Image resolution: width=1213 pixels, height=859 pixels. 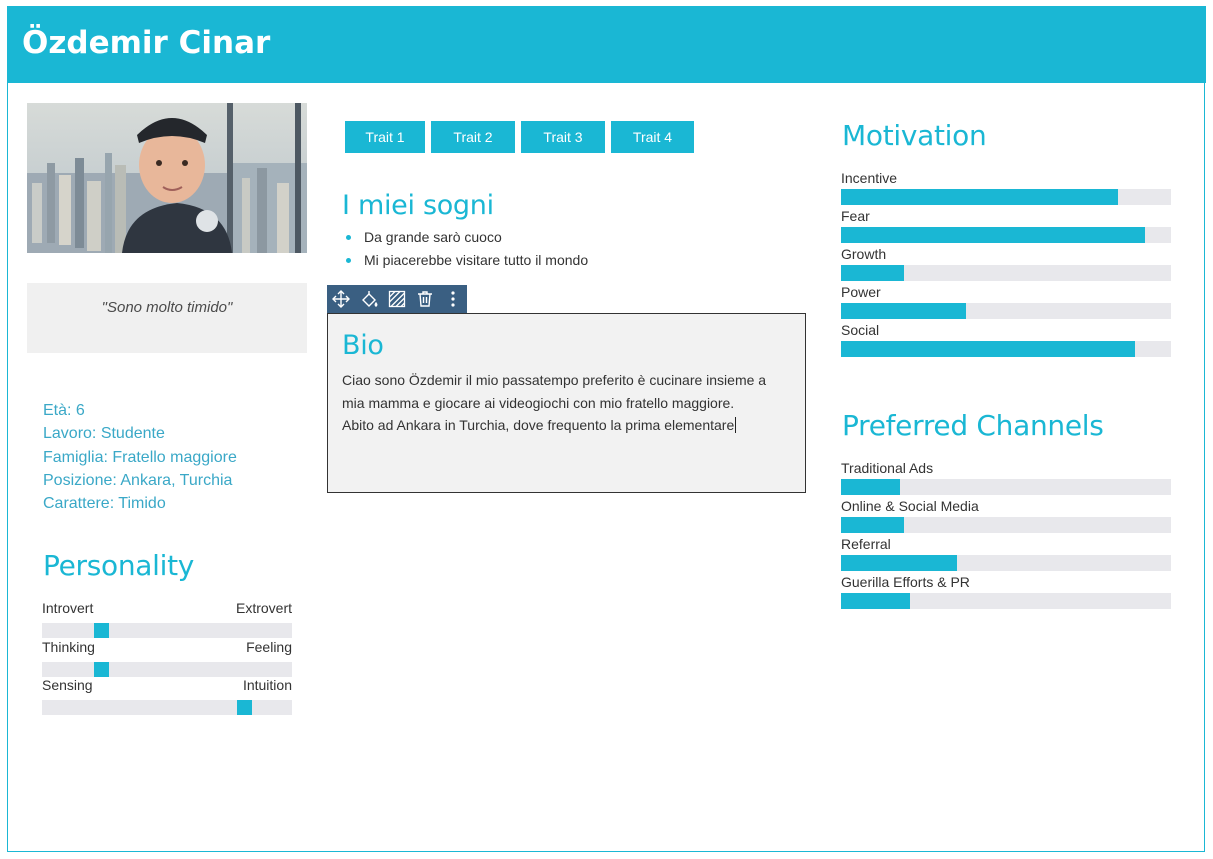 What do you see at coordinates (64, 410) in the screenshot?
I see `fact-age: Età: 6` at bounding box center [64, 410].